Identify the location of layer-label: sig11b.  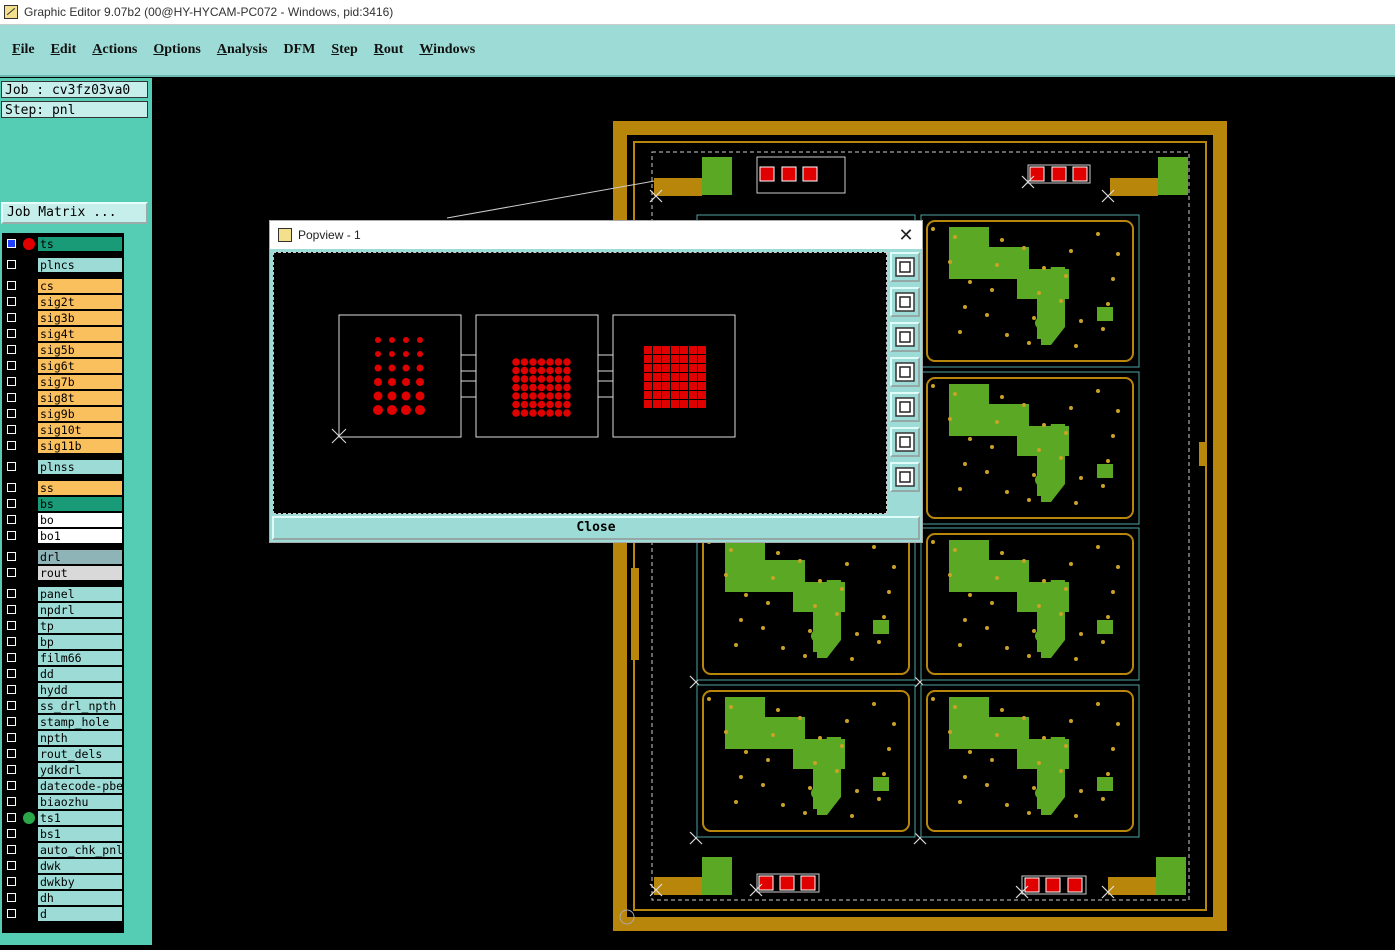
(80, 446).